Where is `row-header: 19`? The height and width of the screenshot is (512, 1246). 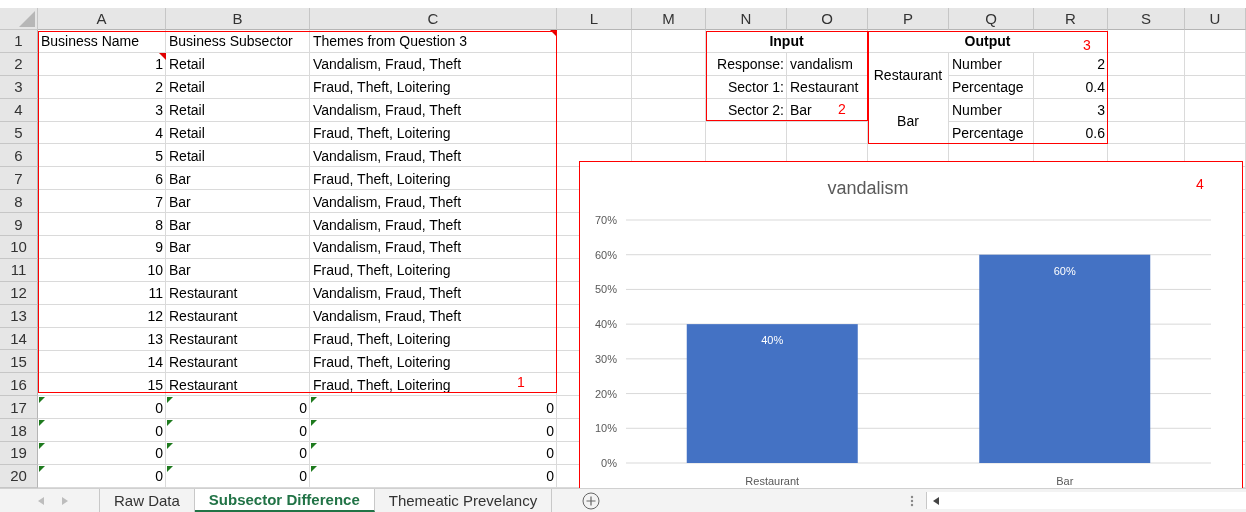
row-header: 19 is located at coordinates (19, 453).